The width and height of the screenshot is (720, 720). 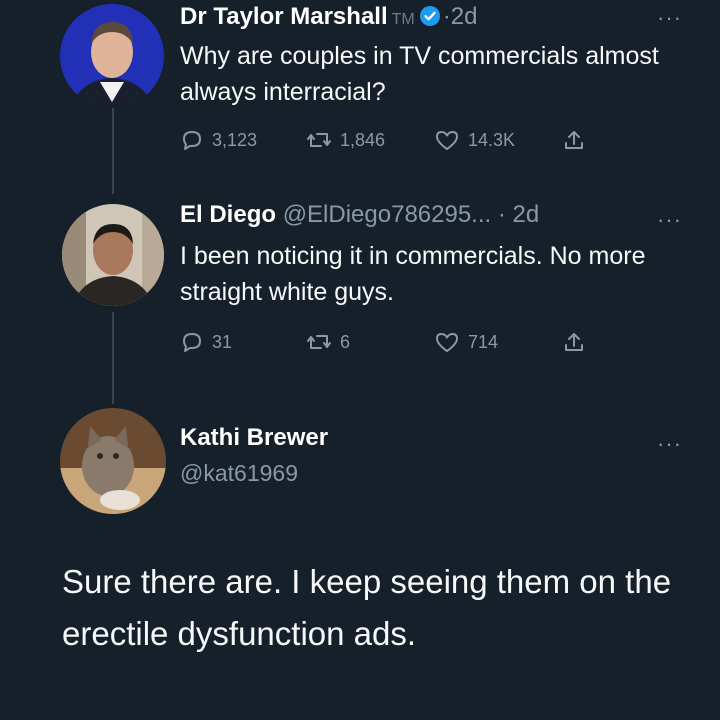 What do you see at coordinates (284, 16) in the screenshot?
I see `author-name: Dr Taylor Marshall` at bounding box center [284, 16].